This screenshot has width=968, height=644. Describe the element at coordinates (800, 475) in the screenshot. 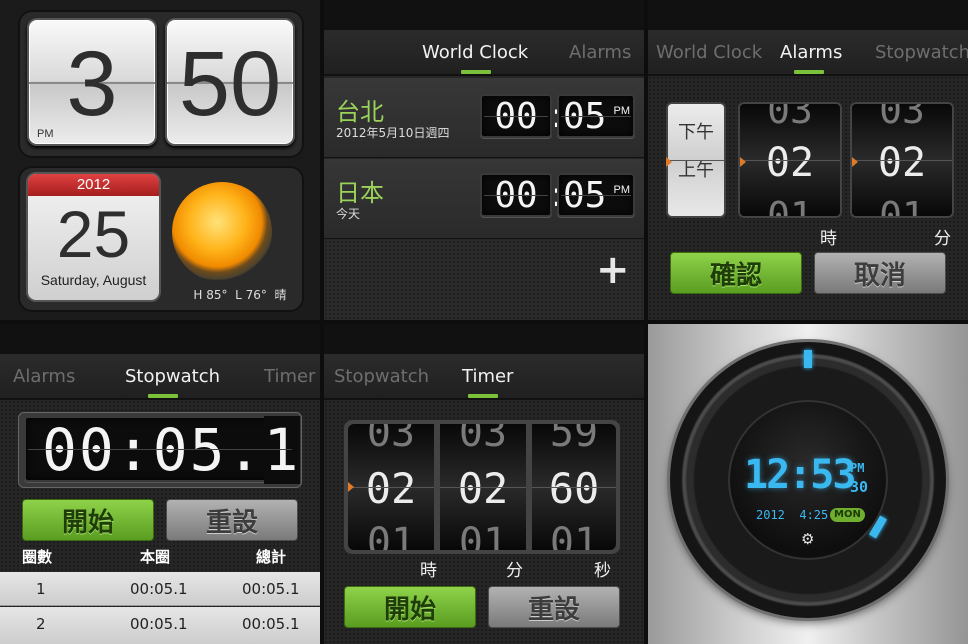

I see `dial-time: 12:53` at that location.